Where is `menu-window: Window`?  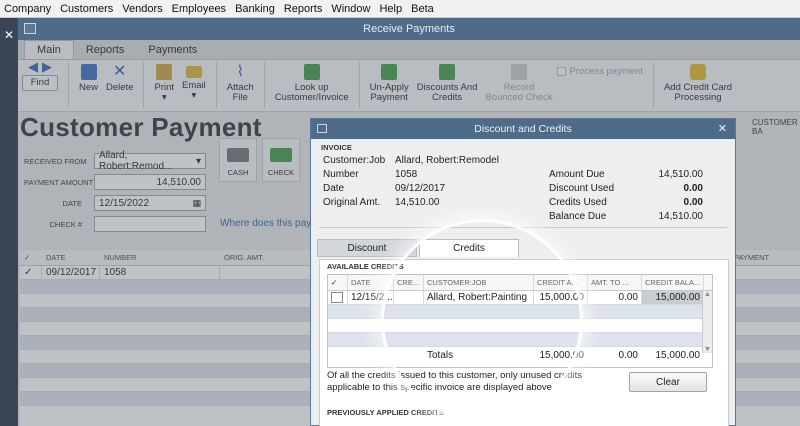
menu-window: Window is located at coordinates (350, 9).